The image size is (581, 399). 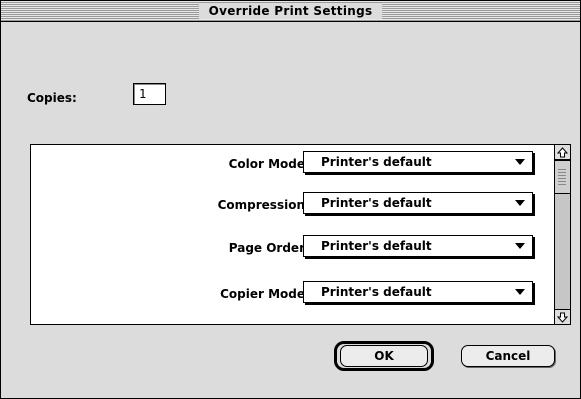 What do you see at coordinates (384, 356) in the screenshot?
I see `ok-button: OK` at bounding box center [384, 356].